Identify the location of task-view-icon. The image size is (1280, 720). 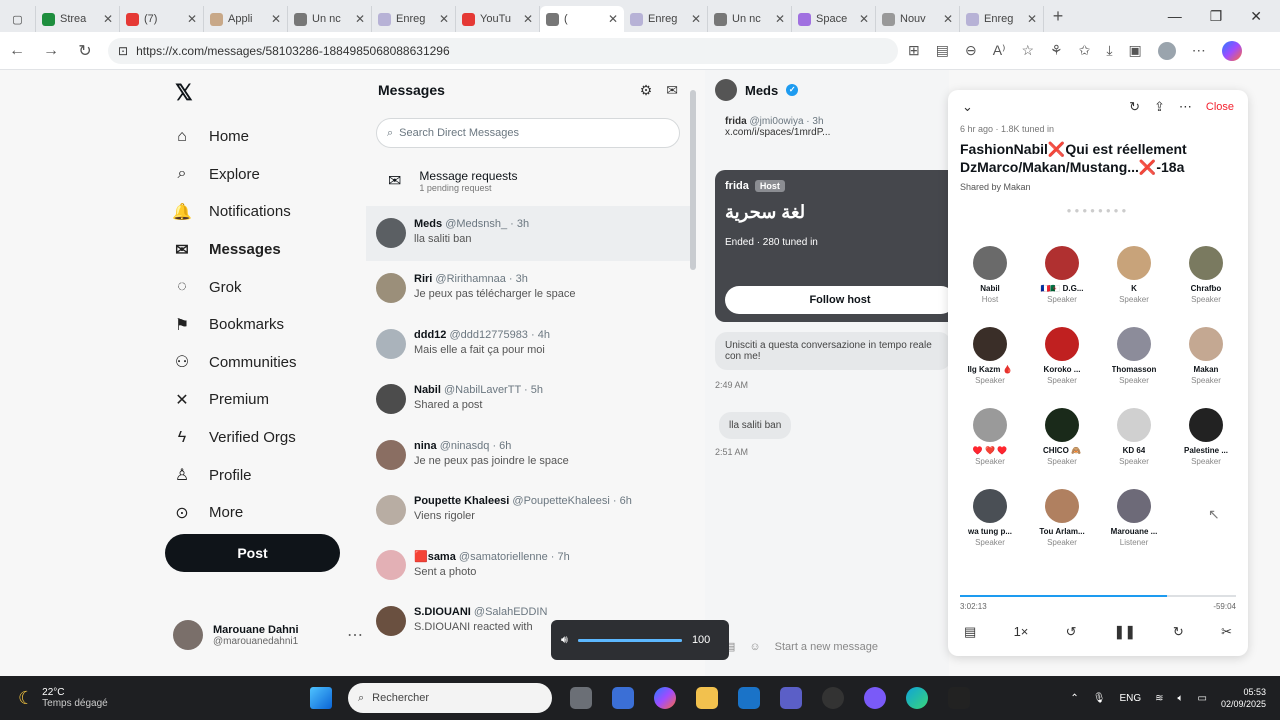
(581, 698).